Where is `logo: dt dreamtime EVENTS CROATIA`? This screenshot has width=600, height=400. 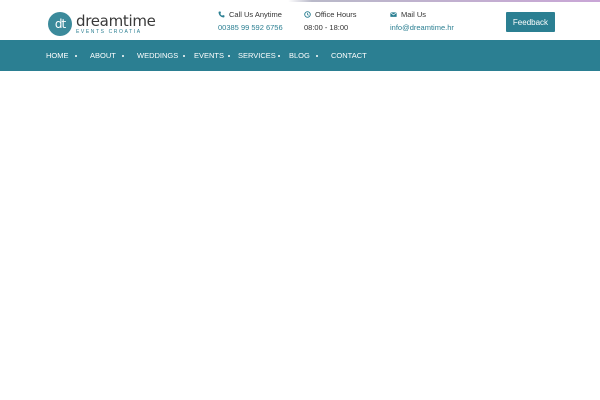 logo: dt dreamtime EVENTS CROATIA is located at coordinates (102, 24).